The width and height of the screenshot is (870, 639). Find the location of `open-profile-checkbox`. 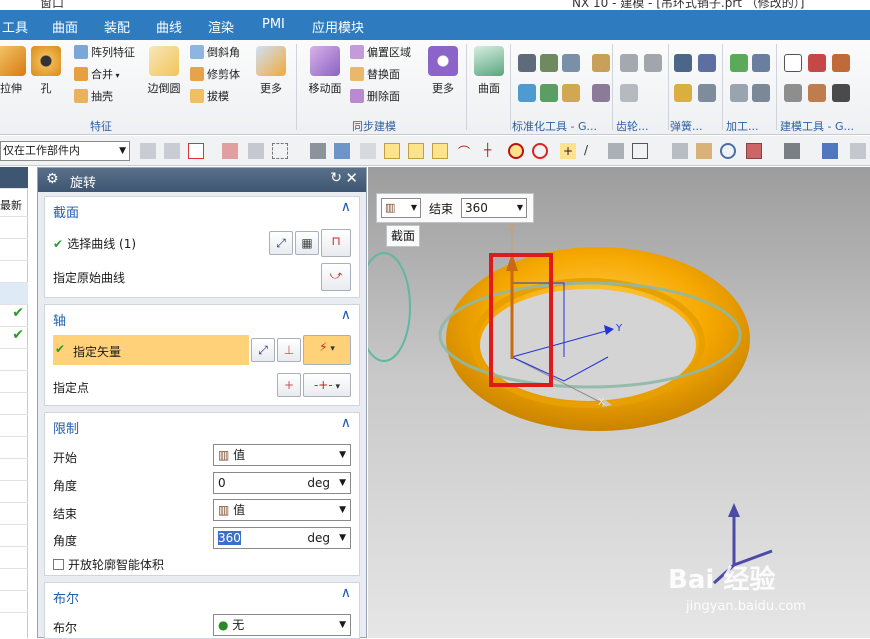

open-profile-checkbox is located at coordinates (58, 564).